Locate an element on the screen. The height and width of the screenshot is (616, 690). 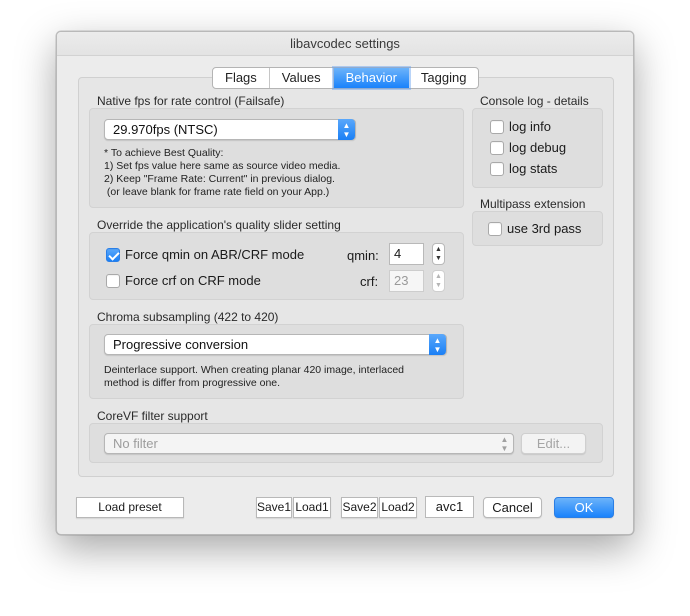
log-stats-label: log stats is located at coordinates (533, 168).